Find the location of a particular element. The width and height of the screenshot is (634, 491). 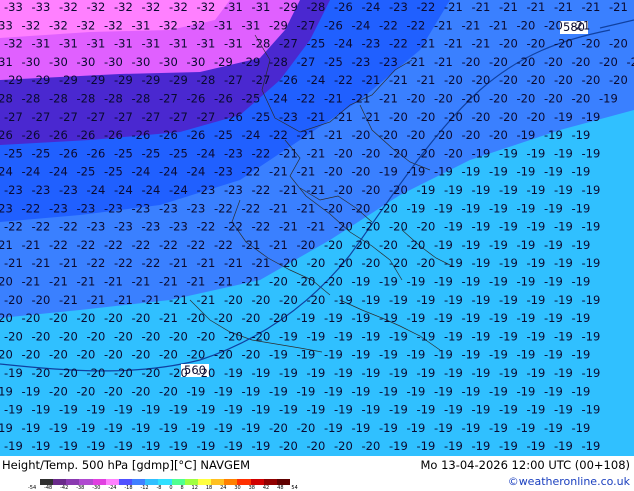

temperature-value: -27 is located at coordinates (68, 117).